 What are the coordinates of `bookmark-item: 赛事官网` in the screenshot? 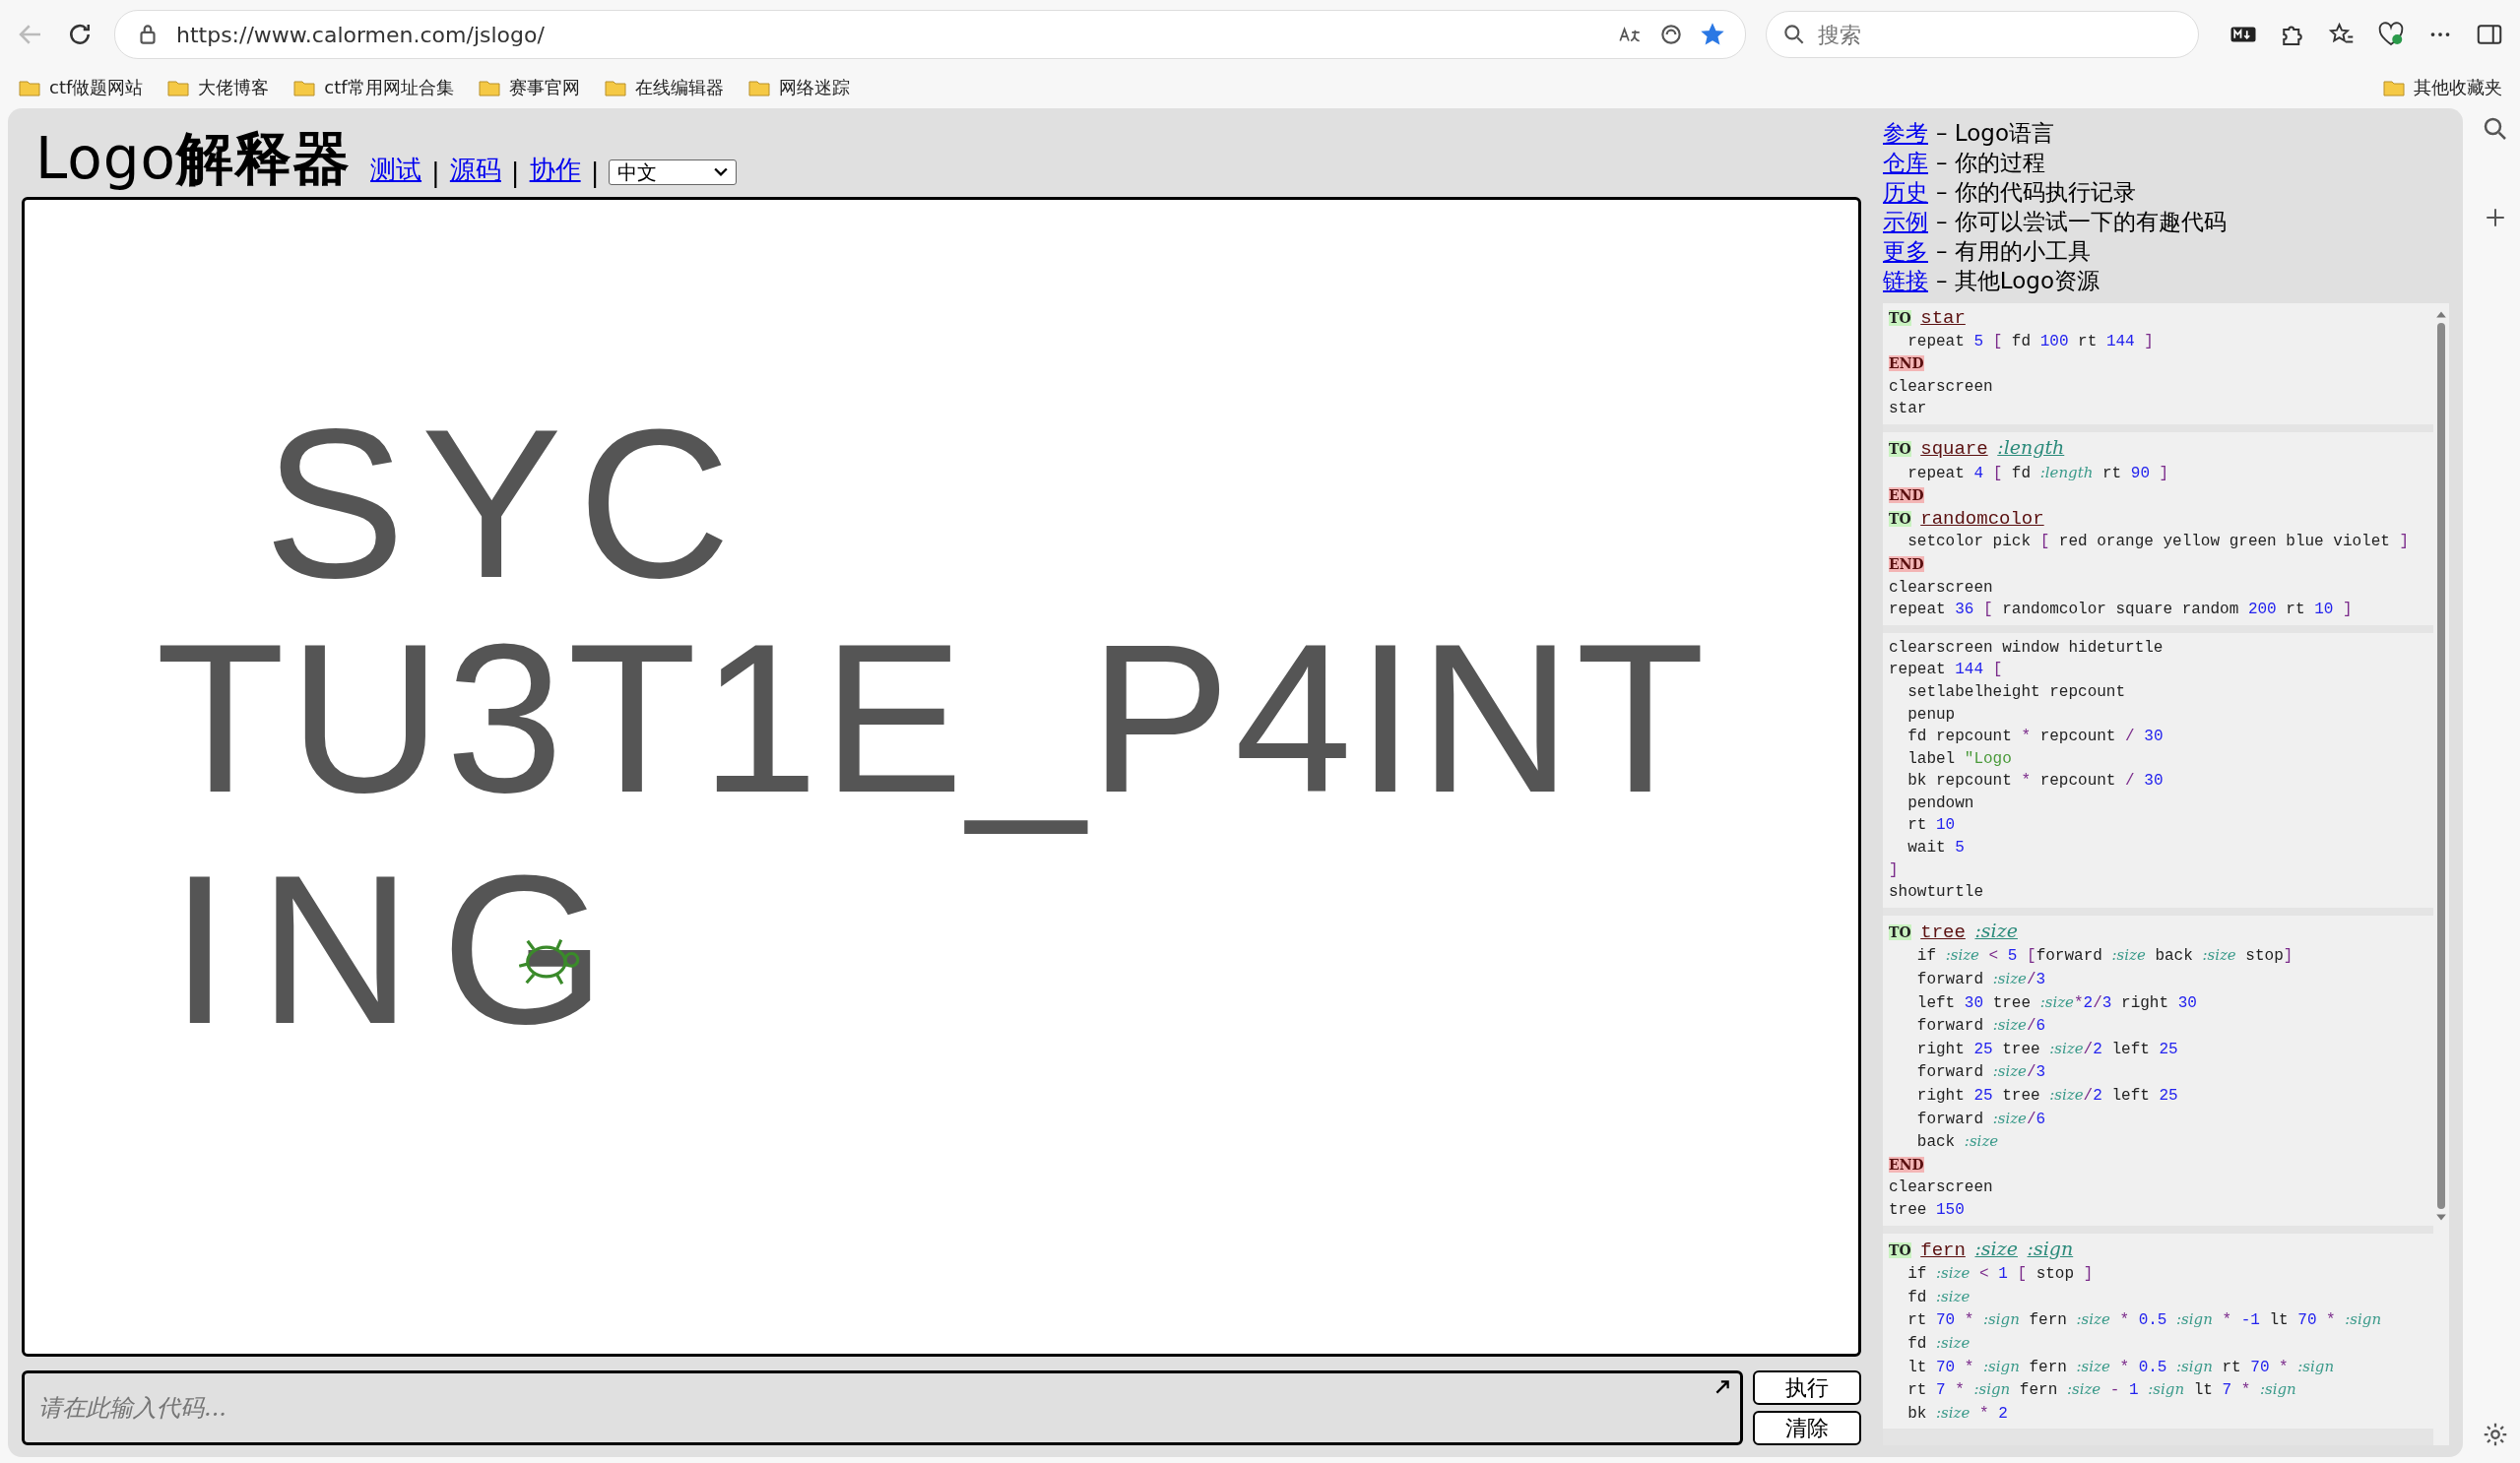 It's located at (544, 87).